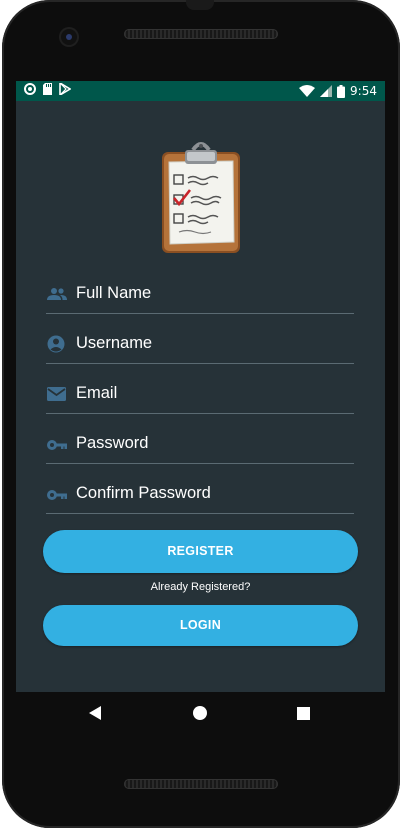 The height and width of the screenshot is (830, 402). I want to click on mail-icon, so click(56, 394).